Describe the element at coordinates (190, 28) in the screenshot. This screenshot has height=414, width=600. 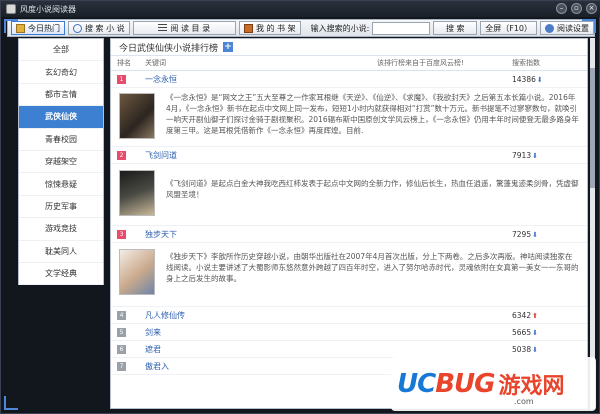
I see `tab-reading-toc-label: 阅 读 目 录` at that location.